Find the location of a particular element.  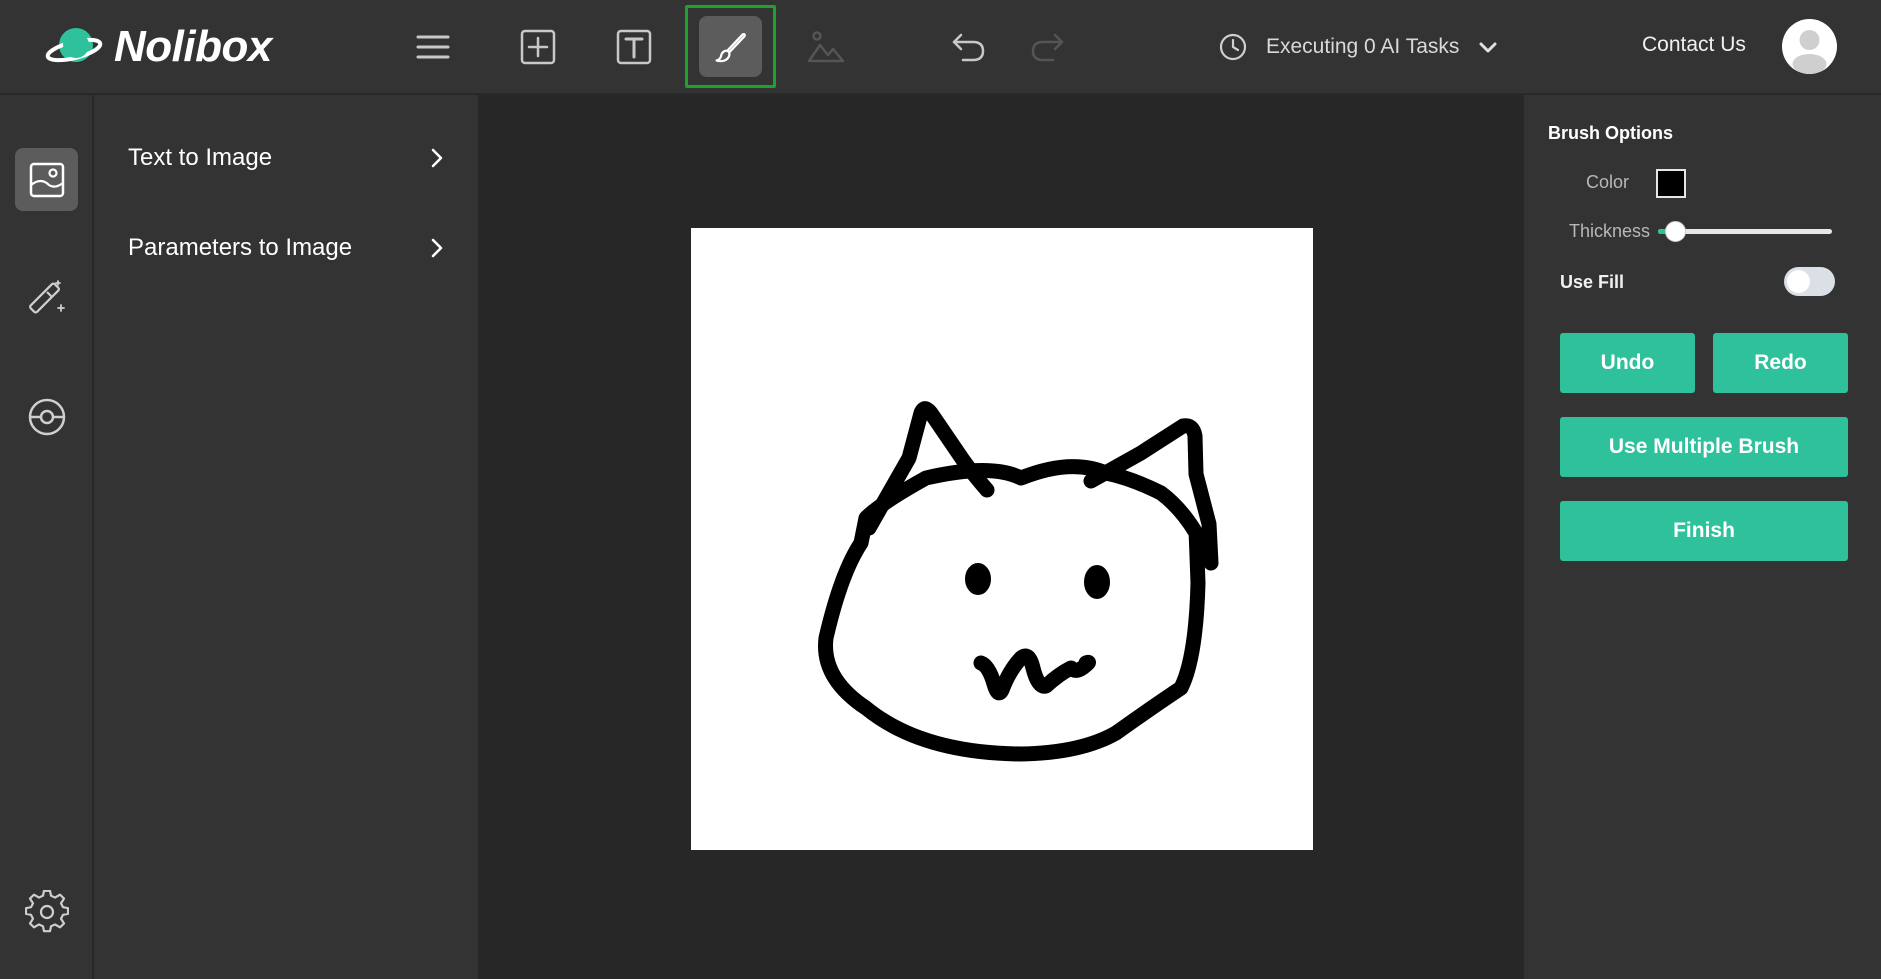

color-swatch is located at coordinates (1671, 183).